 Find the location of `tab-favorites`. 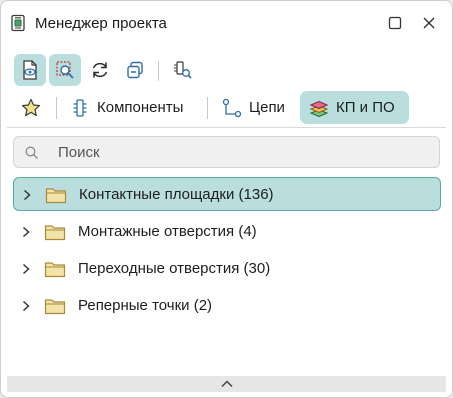

tab-favorites is located at coordinates (31, 107).